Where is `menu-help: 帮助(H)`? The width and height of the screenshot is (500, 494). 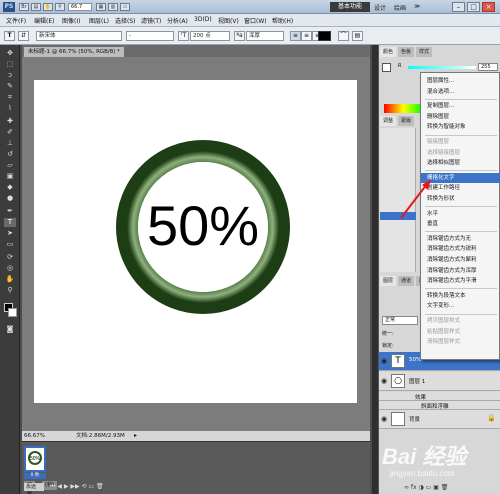
menu-help: 帮助(H) is located at coordinates (282, 20).